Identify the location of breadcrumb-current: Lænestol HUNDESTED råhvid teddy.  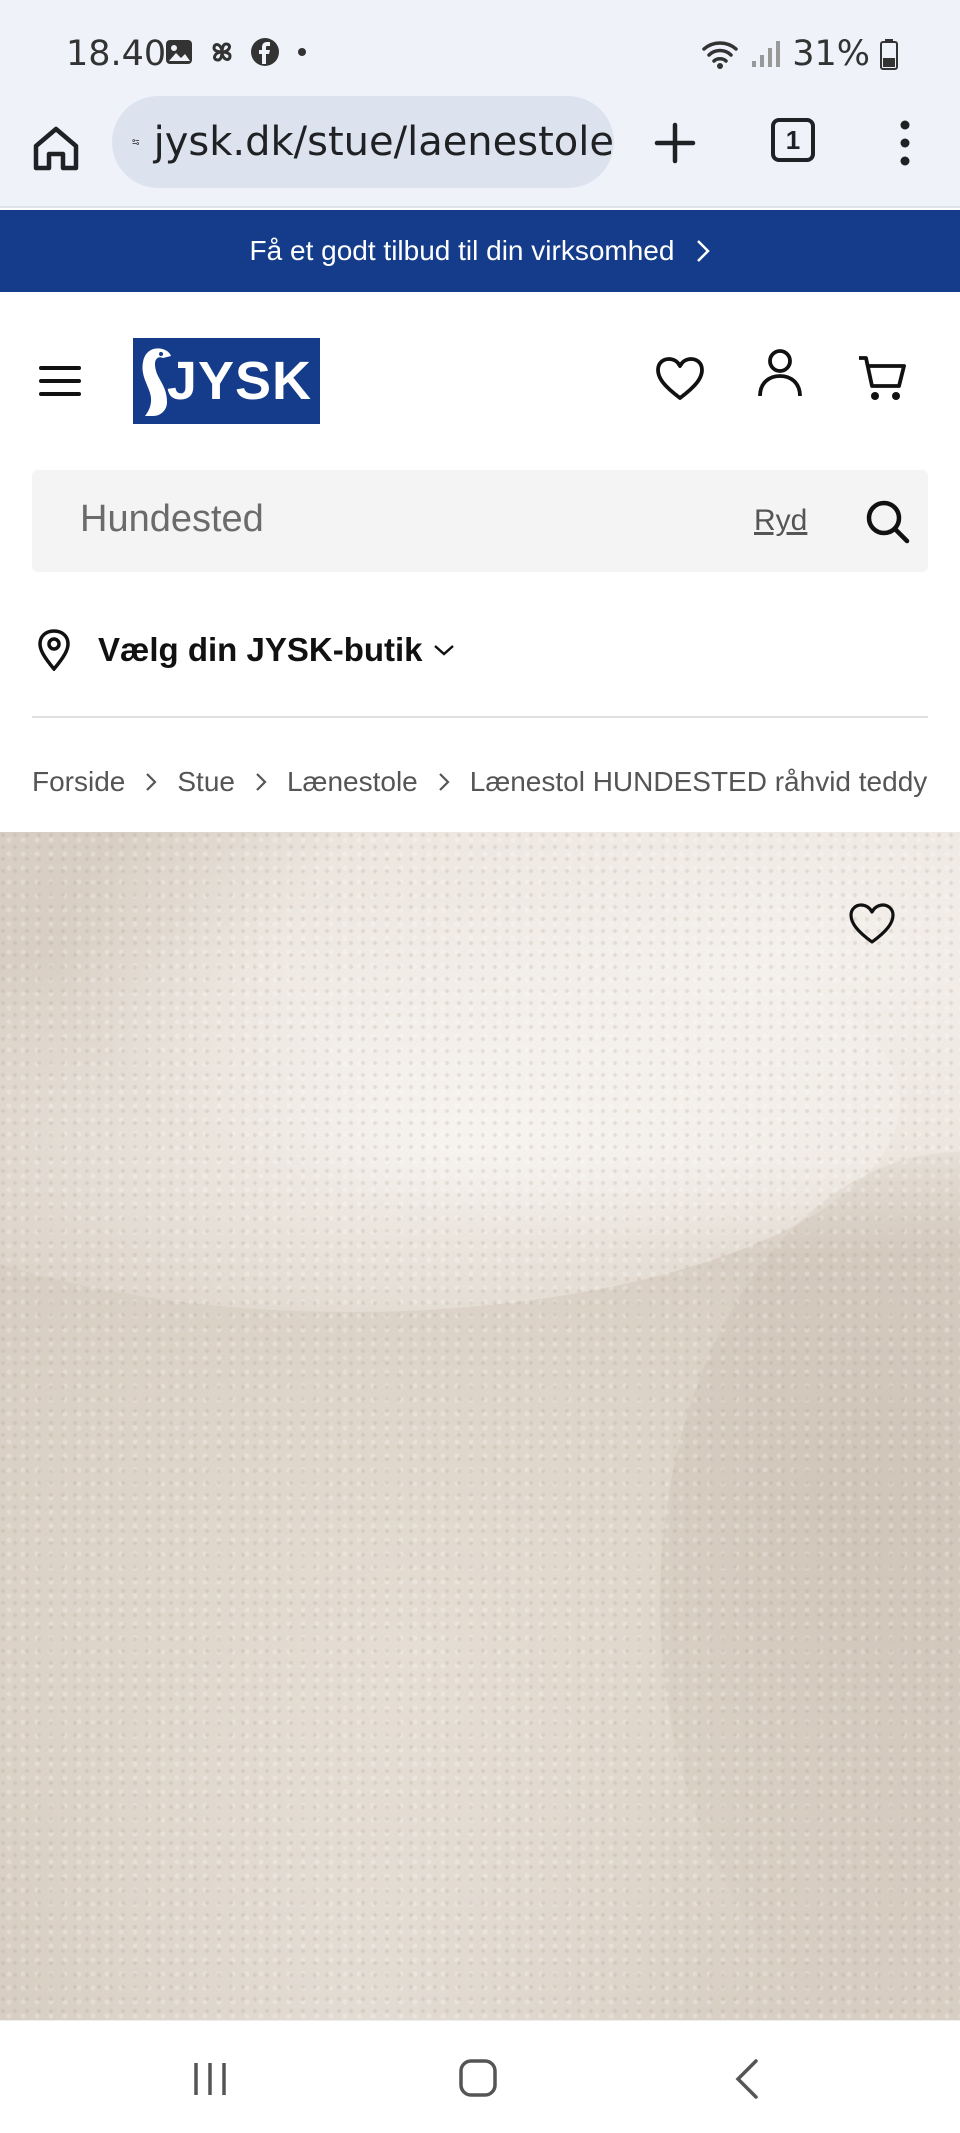
(698, 781).